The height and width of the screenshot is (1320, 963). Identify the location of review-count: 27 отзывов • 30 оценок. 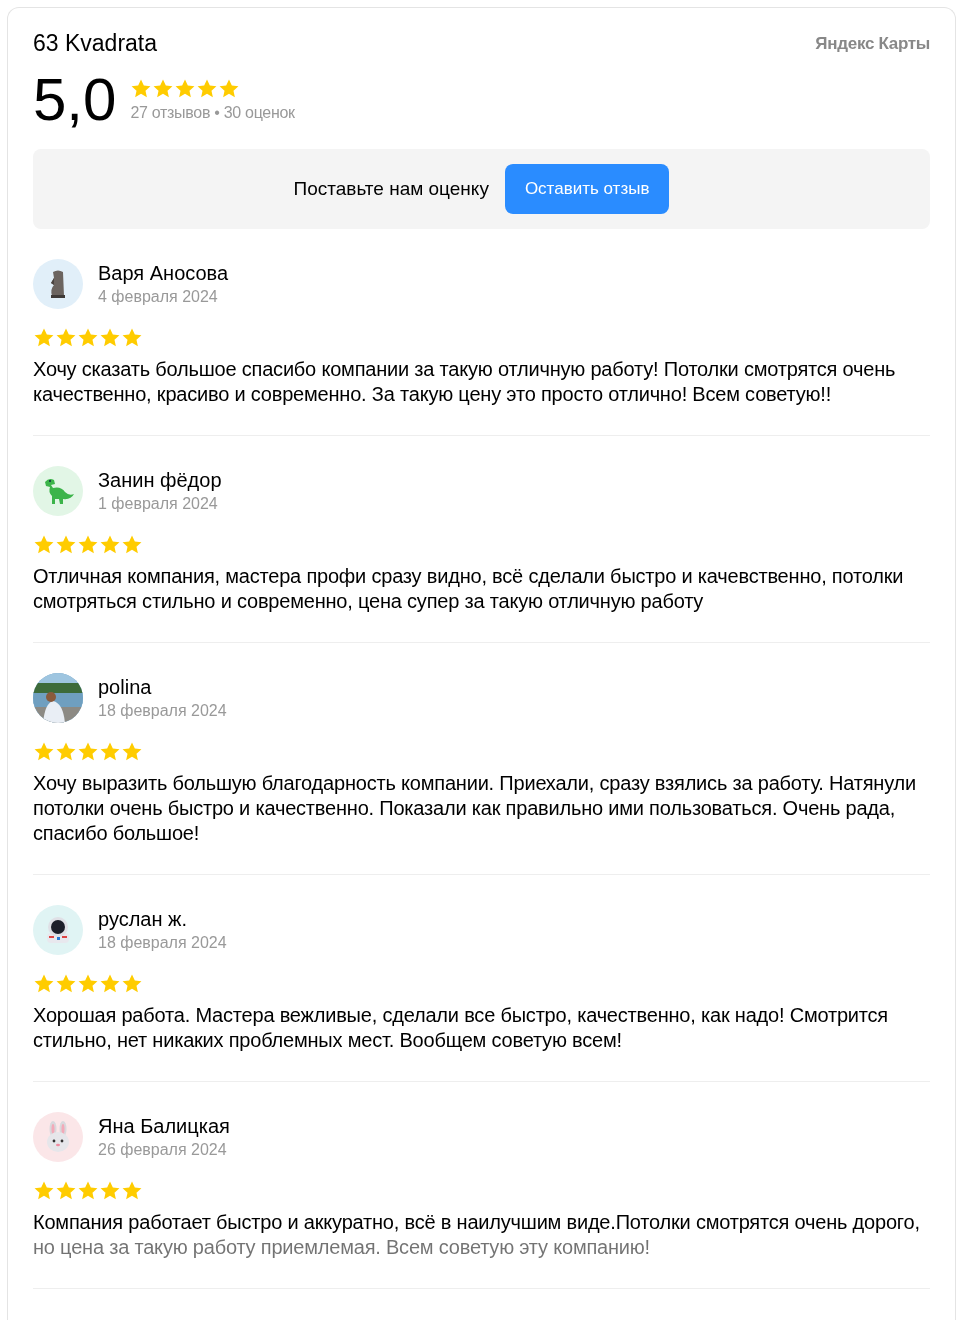
(212, 113).